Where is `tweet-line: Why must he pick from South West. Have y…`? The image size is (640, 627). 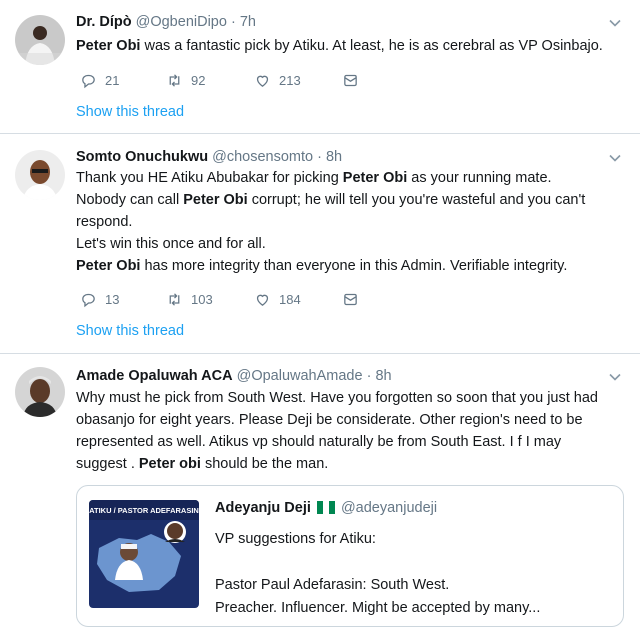 tweet-line: Why must he pick from South West. Have y… is located at coordinates (350, 398).